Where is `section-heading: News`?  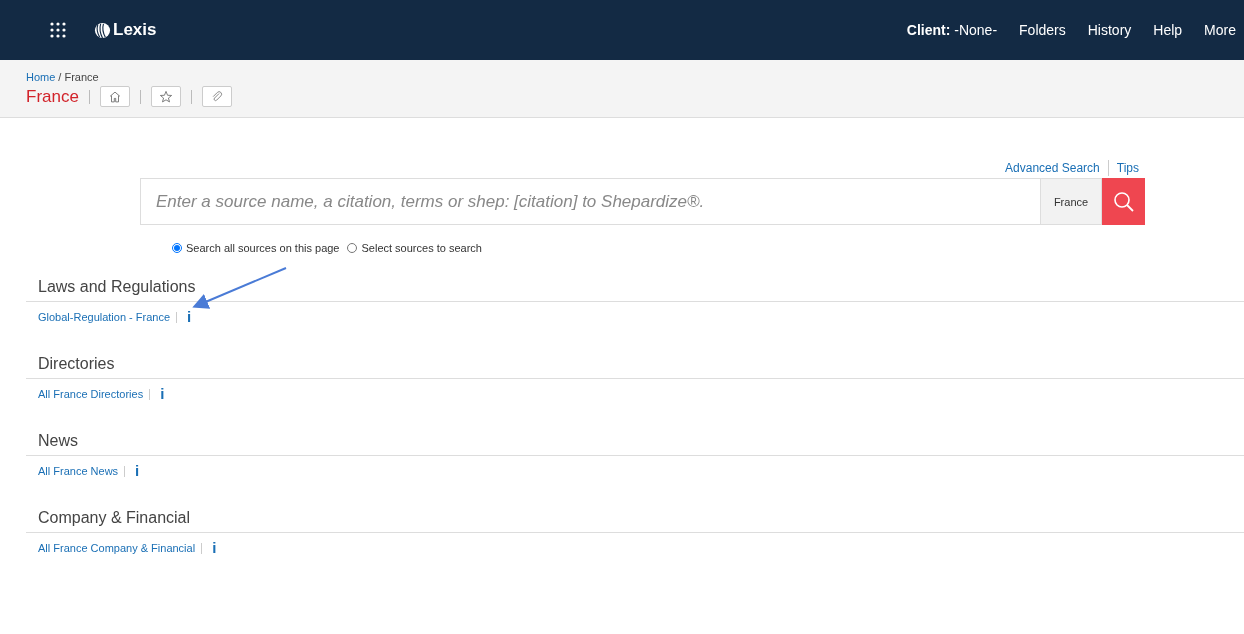 section-heading: News is located at coordinates (635, 444).